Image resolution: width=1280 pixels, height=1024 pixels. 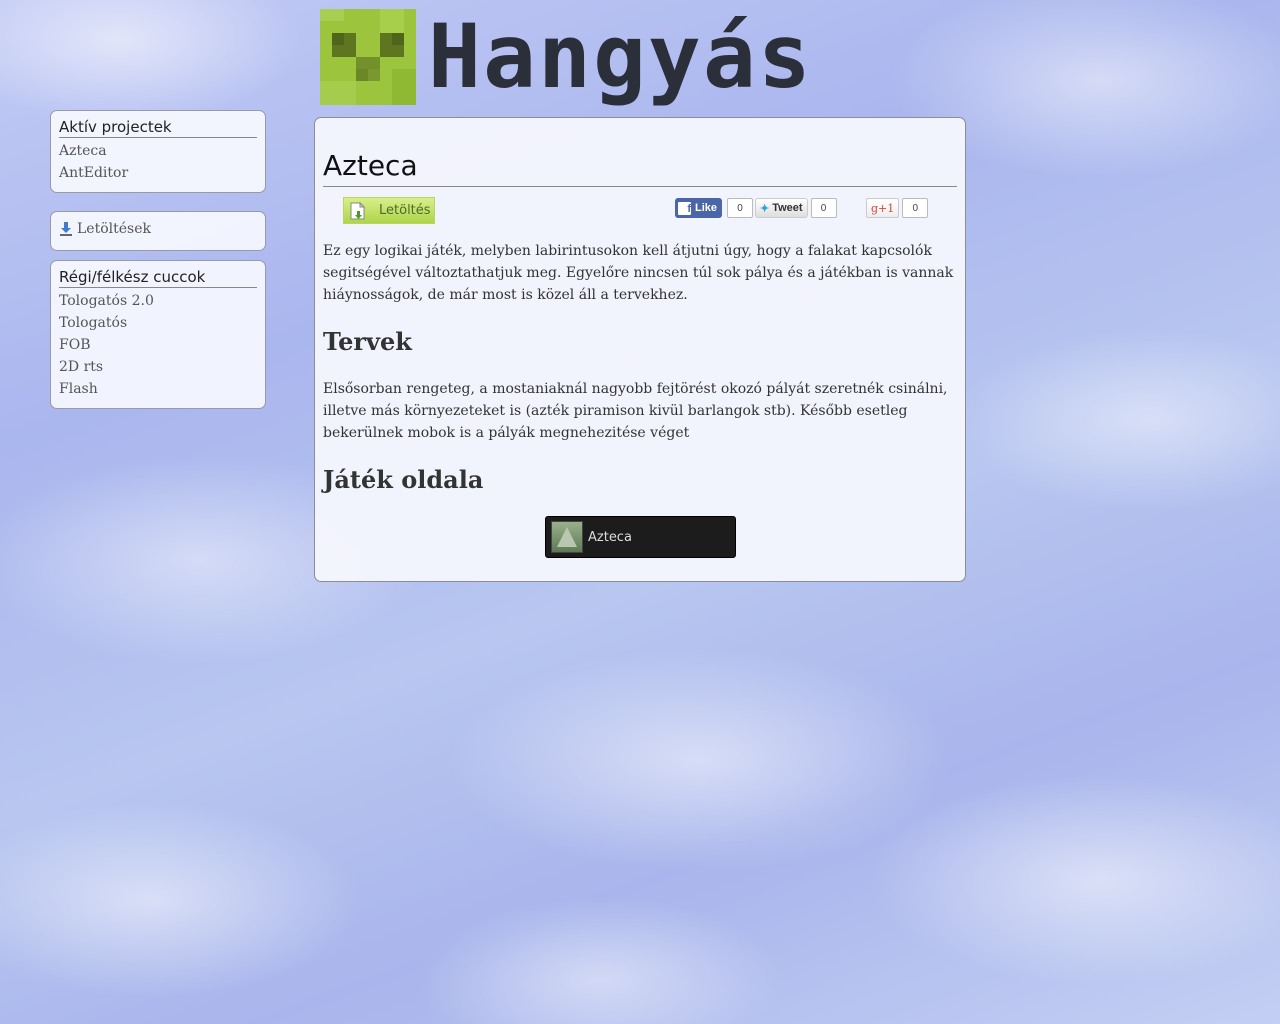 I want to click on old-projects-list: Tologatós 2.0 Tologatós FOB 2D rts Flash, so click(x=158, y=345).